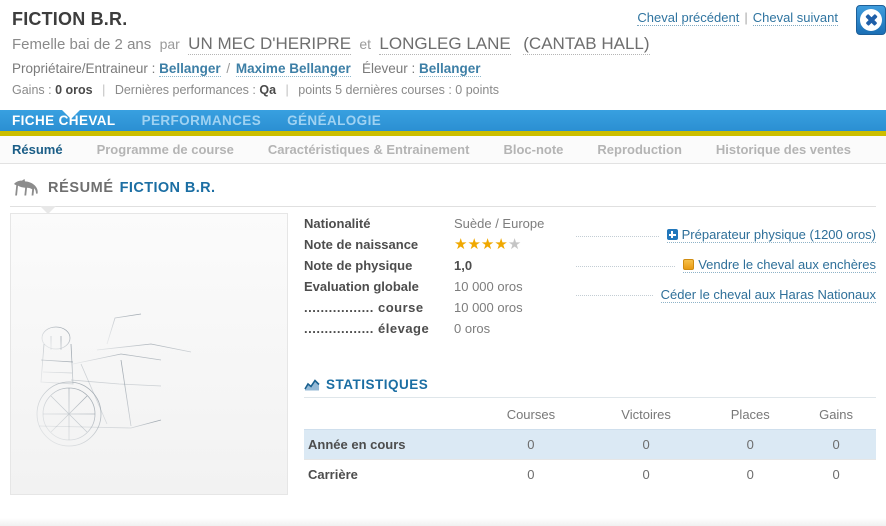 The image size is (886, 526). What do you see at coordinates (369, 149) in the screenshot?
I see `subtab-caracteristiques-entrainement: Caractéristiques & Entrainement` at bounding box center [369, 149].